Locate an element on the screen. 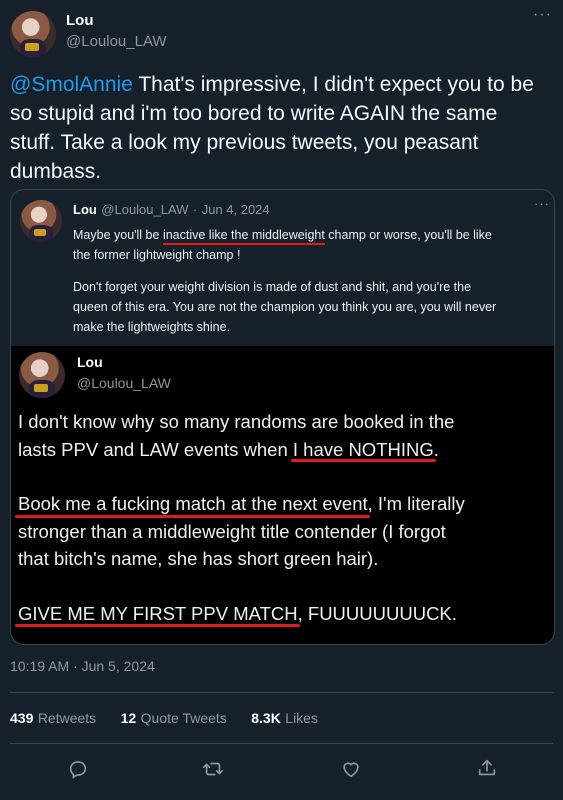 This screenshot has height=800, width=563. reply-icon is located at coordinates (78, 769).